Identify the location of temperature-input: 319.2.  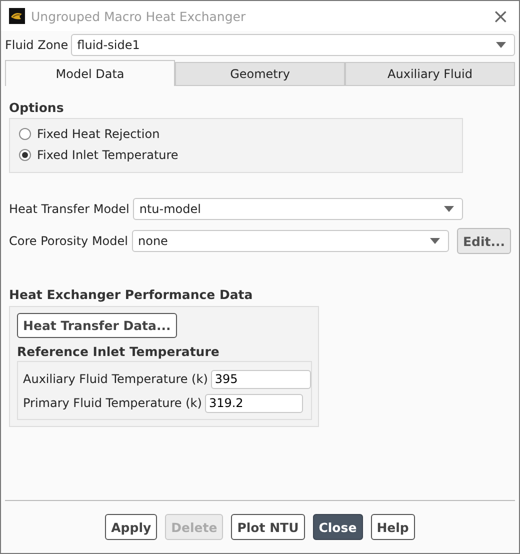
(253, 403).